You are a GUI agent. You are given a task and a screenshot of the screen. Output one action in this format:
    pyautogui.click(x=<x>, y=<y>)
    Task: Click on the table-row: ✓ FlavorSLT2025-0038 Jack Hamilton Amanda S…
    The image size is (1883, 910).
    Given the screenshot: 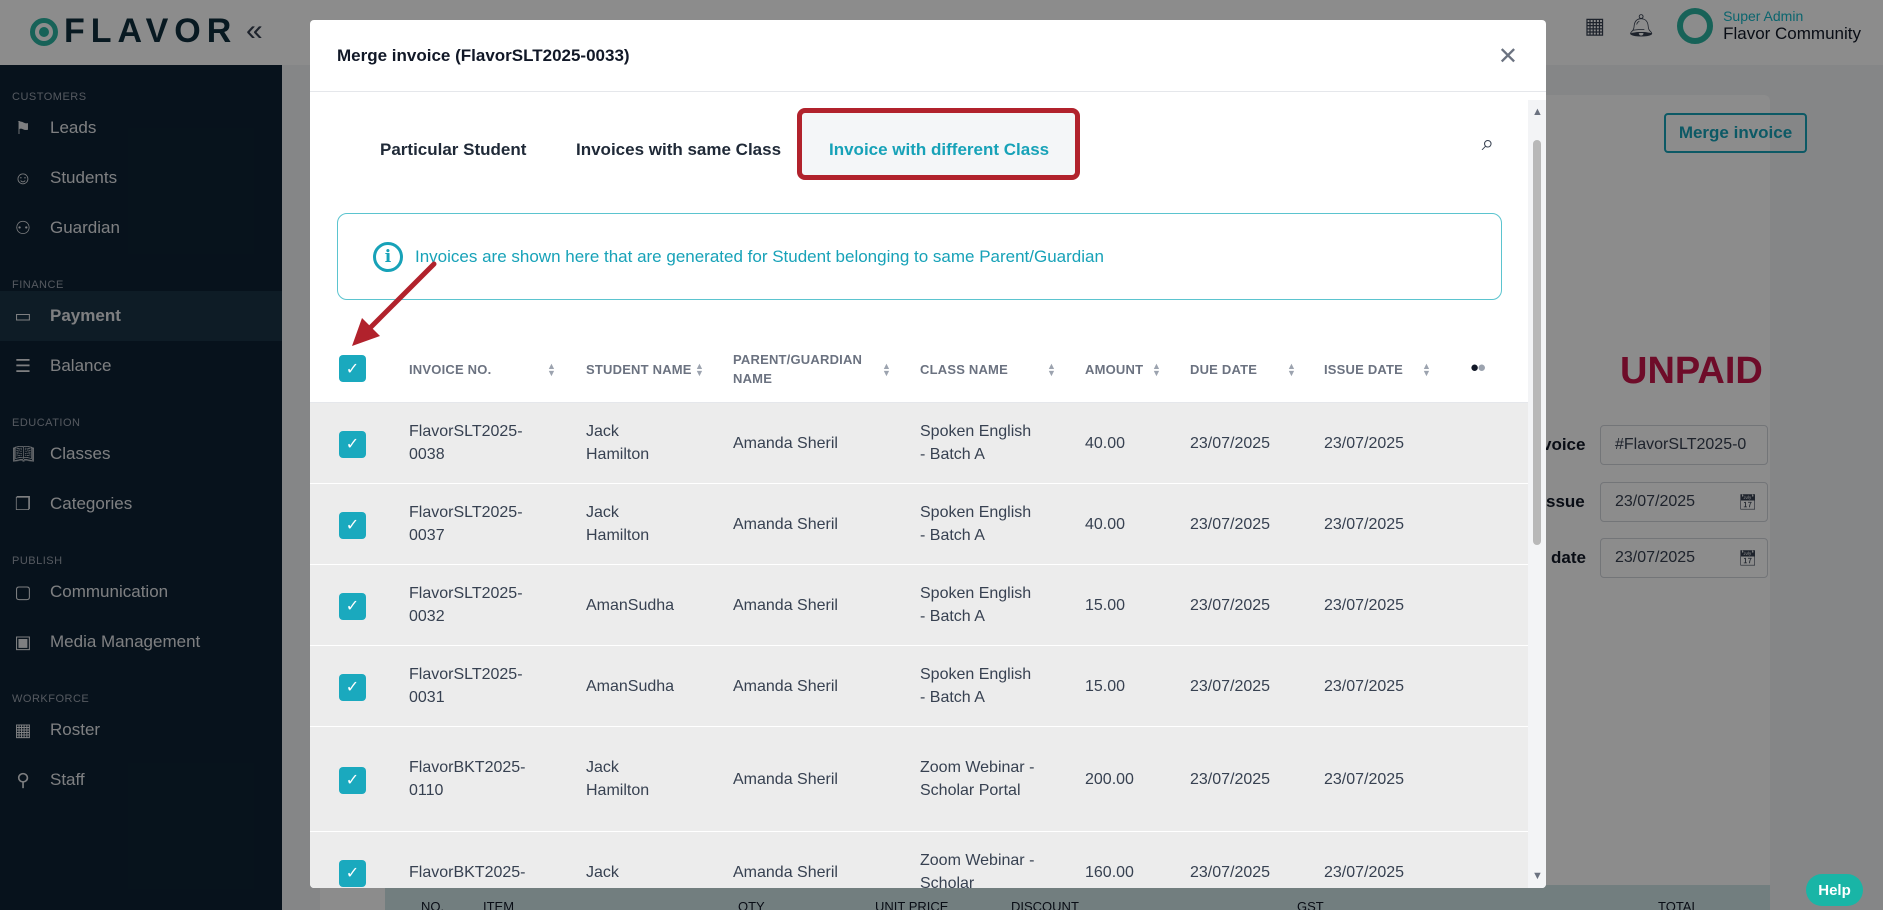 What is the action you would take?
    pyautogui.click(x=919, y=443)
    